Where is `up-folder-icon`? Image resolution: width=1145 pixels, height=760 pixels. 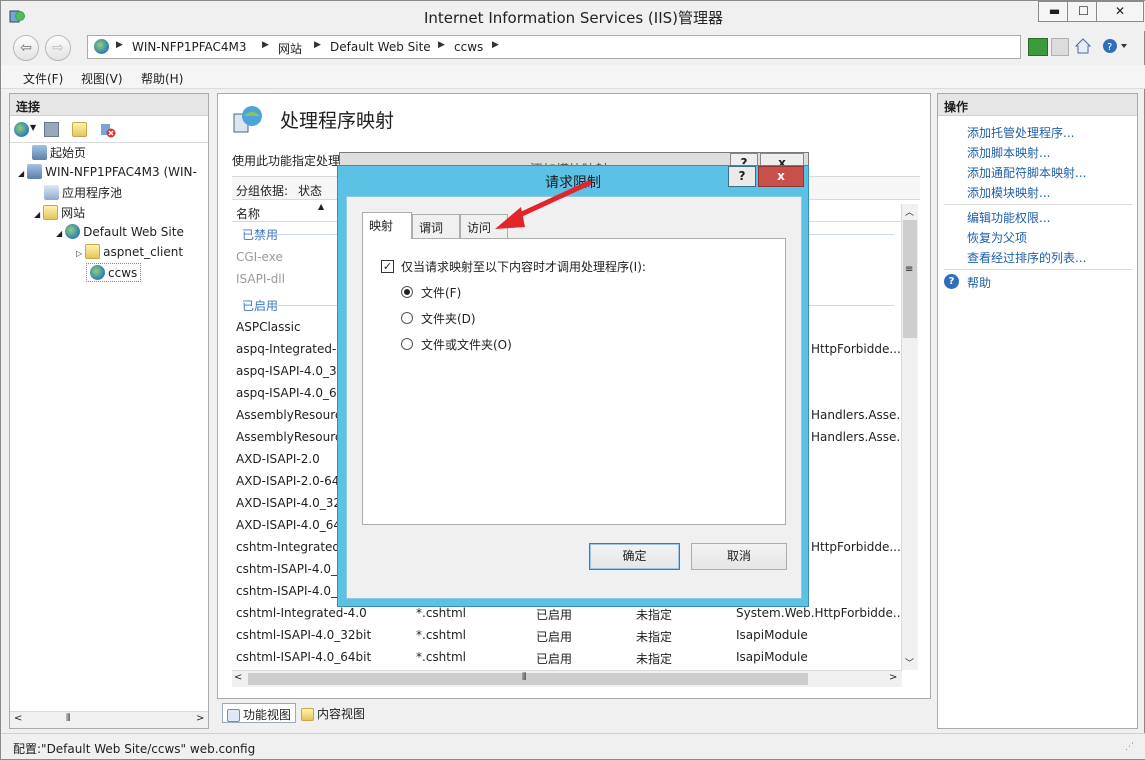
up-folder-icon is located at coordinates (81, 129).